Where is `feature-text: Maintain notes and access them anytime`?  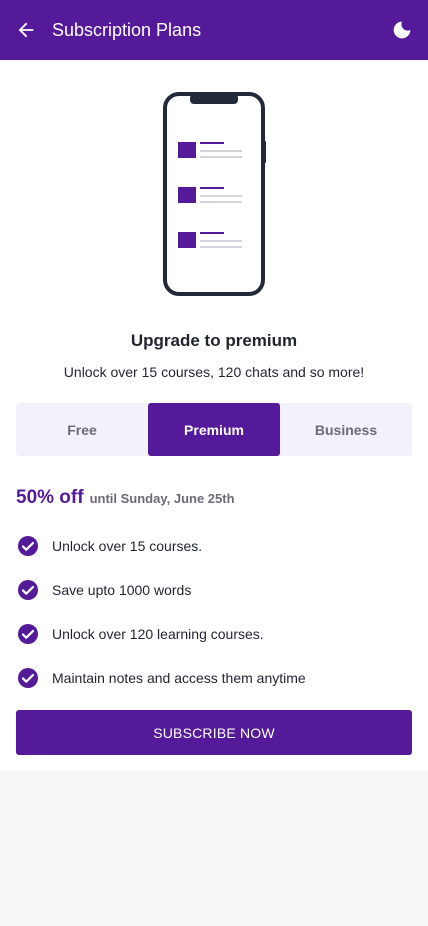
feature-text: Maintain notes and access them anytime is located at coordinates (179, 678).